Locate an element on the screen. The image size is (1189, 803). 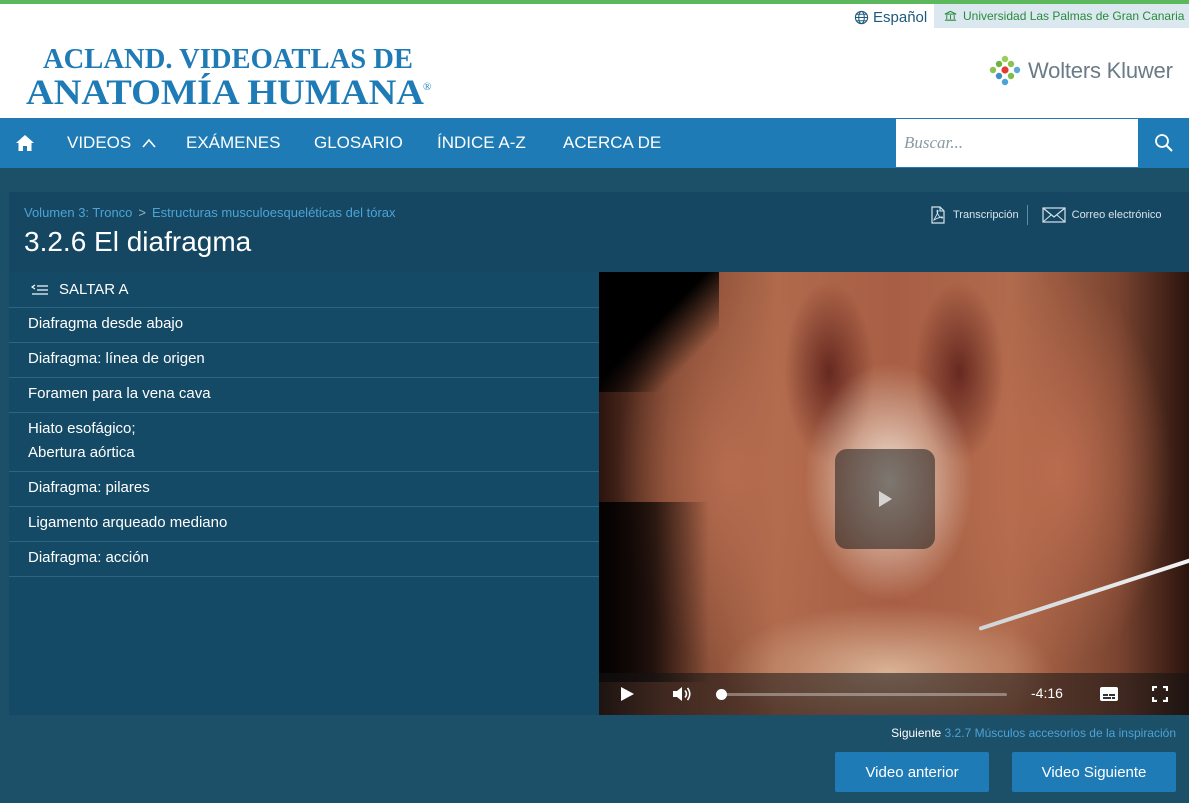
progress-track is located at coordinates (862, 694).